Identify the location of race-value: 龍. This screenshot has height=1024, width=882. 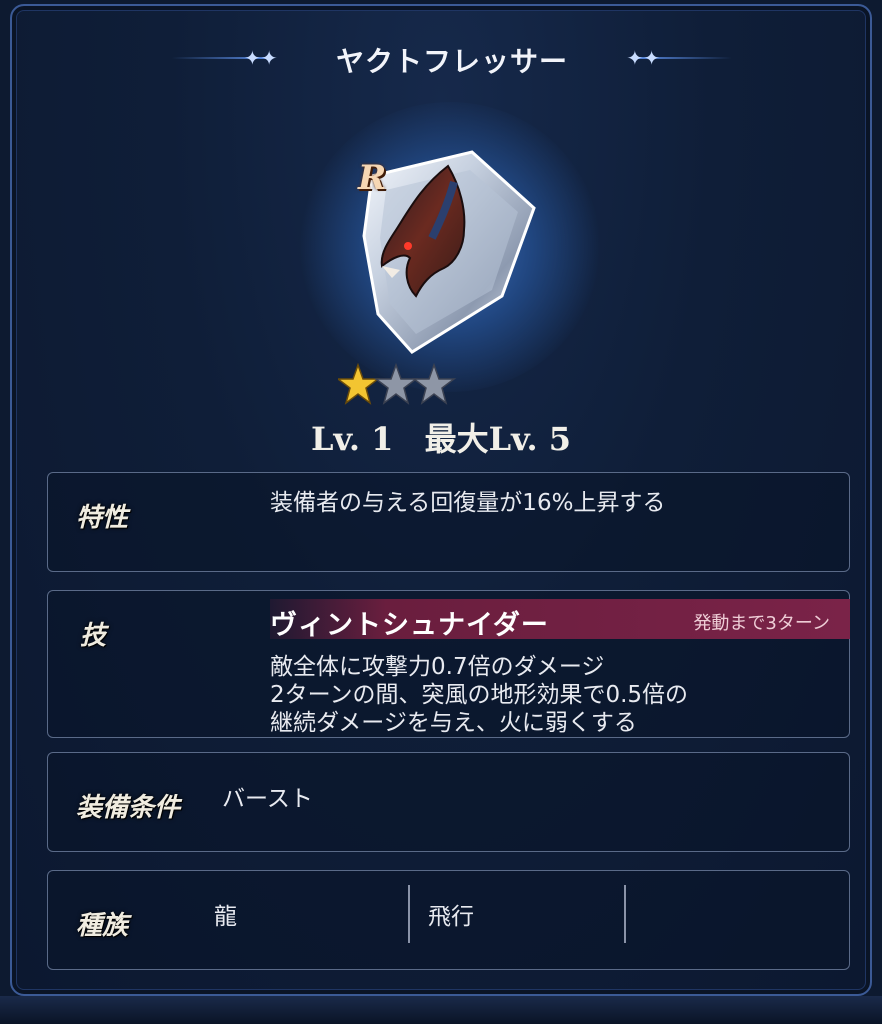
(225, 917).